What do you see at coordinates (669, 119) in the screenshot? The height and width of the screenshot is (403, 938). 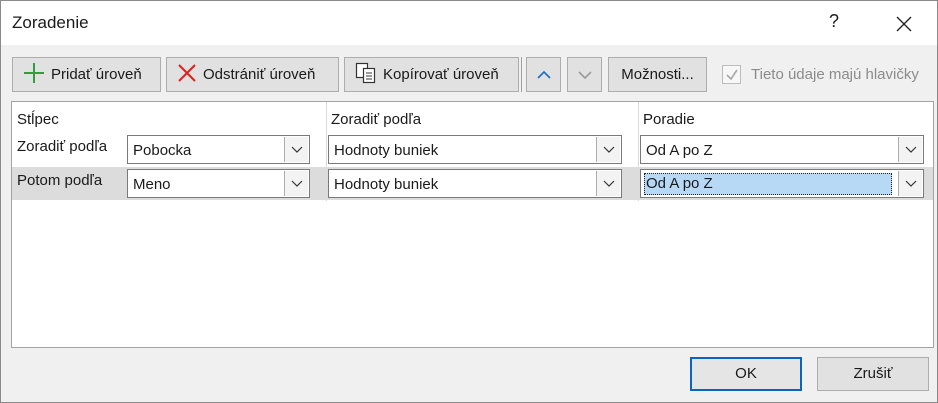 I see `header-order: Poradie` at bounding box center [669, 119].